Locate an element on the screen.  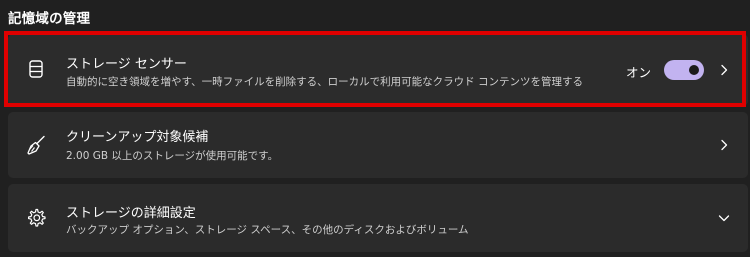
advanced-storage-settings-title: ストレージの詳細設定 is located at coordinates (131, 213).